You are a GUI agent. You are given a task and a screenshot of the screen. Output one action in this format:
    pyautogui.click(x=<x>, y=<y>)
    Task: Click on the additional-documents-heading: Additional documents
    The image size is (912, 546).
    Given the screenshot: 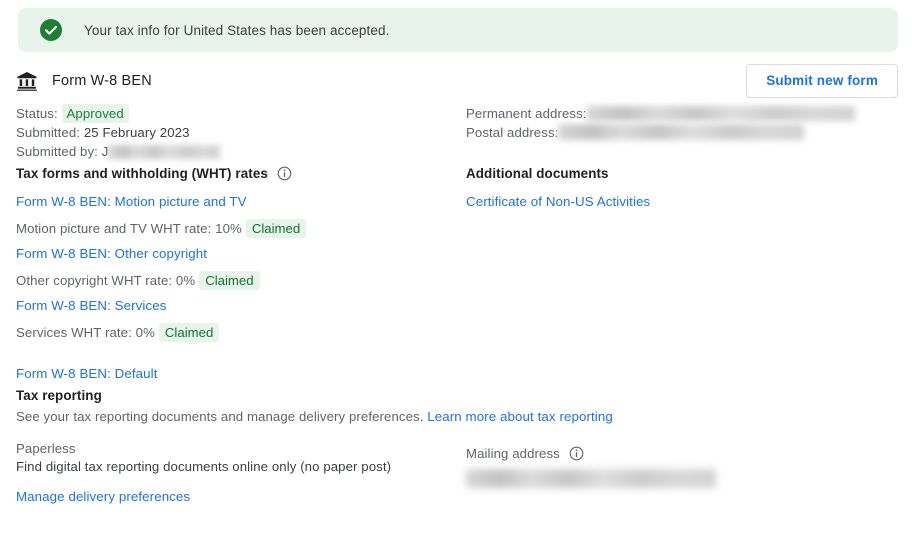 What is the action you would take?
    pyautogui.click(x=684, y=173)
    